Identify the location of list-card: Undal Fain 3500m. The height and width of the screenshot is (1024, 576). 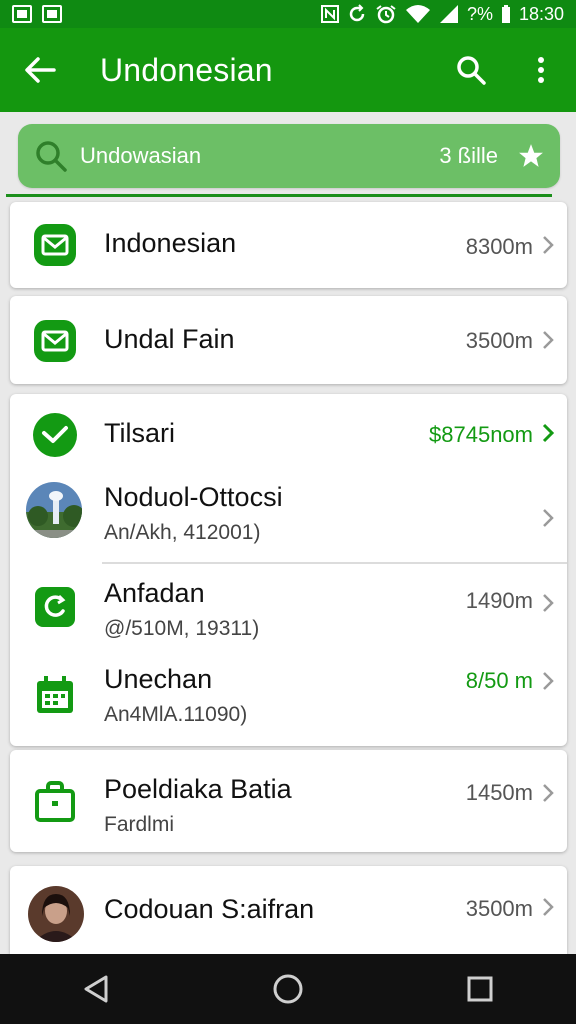
(288, 340).